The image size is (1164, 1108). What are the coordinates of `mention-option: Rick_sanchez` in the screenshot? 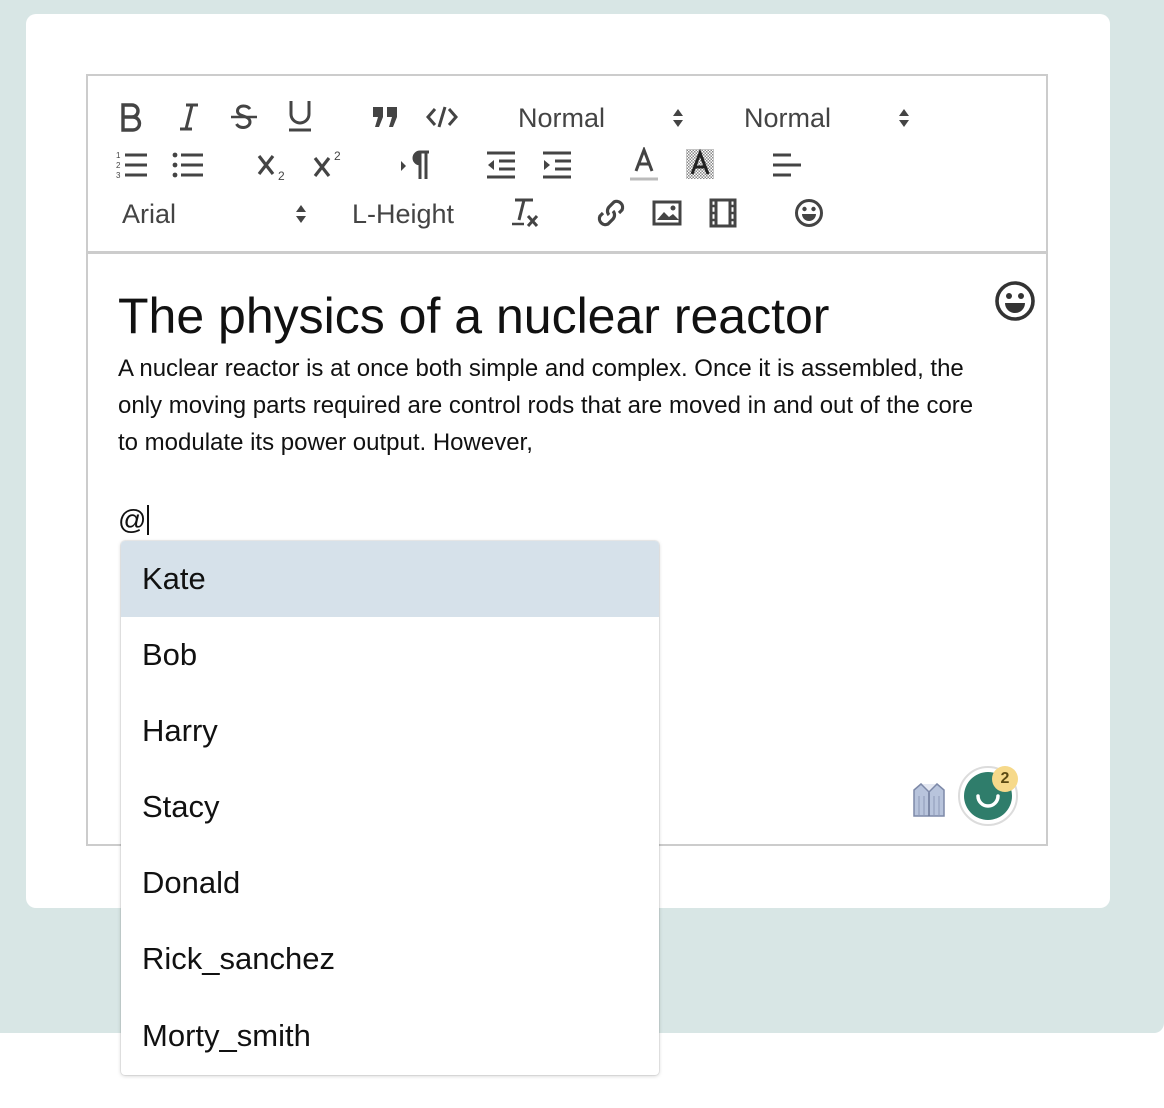 It's located at (390, 959).